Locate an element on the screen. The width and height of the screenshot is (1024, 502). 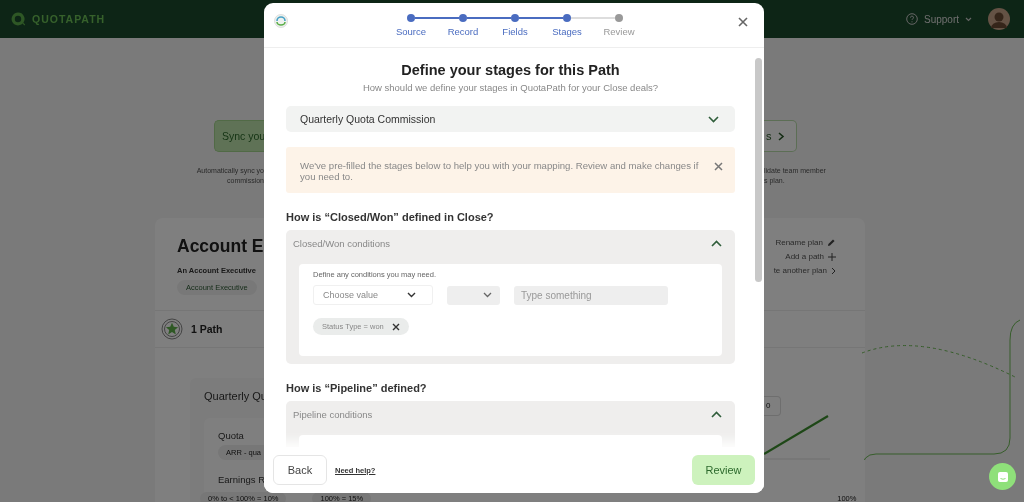
section-question: How is “Pipeline” defined? is located at coordinates (357, 388).